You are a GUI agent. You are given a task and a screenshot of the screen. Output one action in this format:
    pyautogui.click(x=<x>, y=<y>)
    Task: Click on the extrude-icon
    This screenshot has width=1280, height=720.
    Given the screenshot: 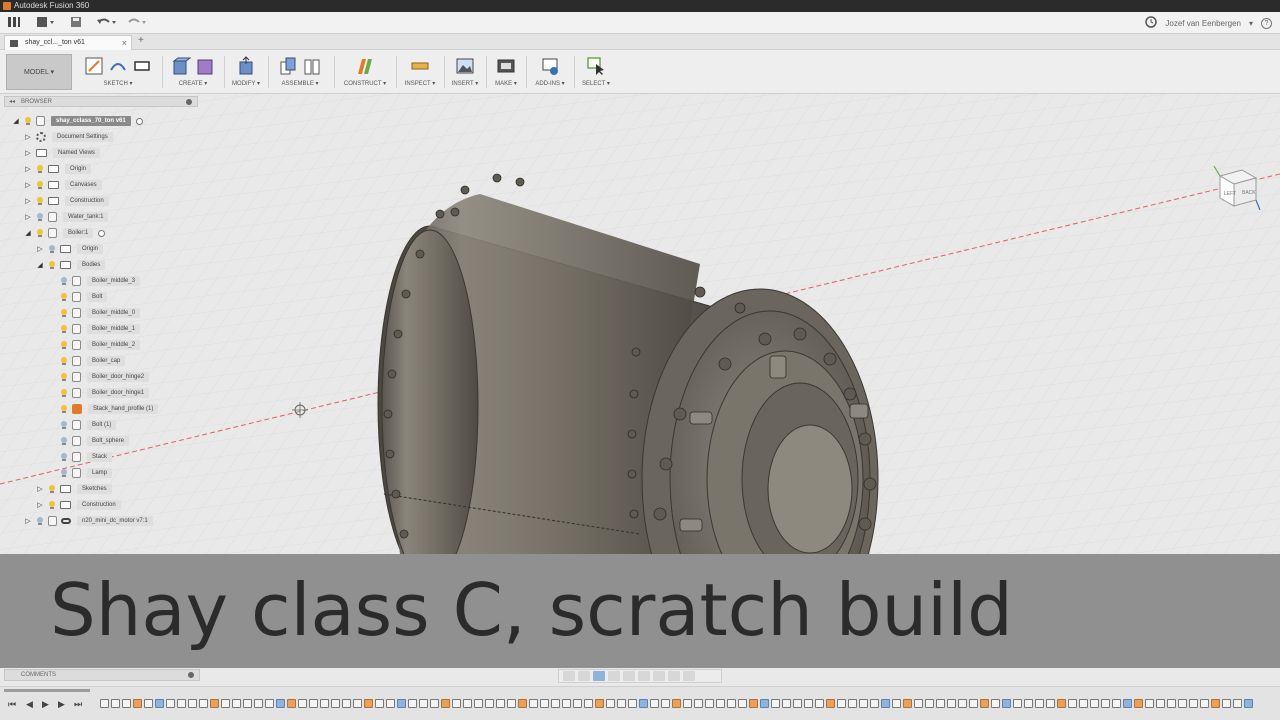 What is the action you would take?
    pyautogui.click(x=181, y=66)
    